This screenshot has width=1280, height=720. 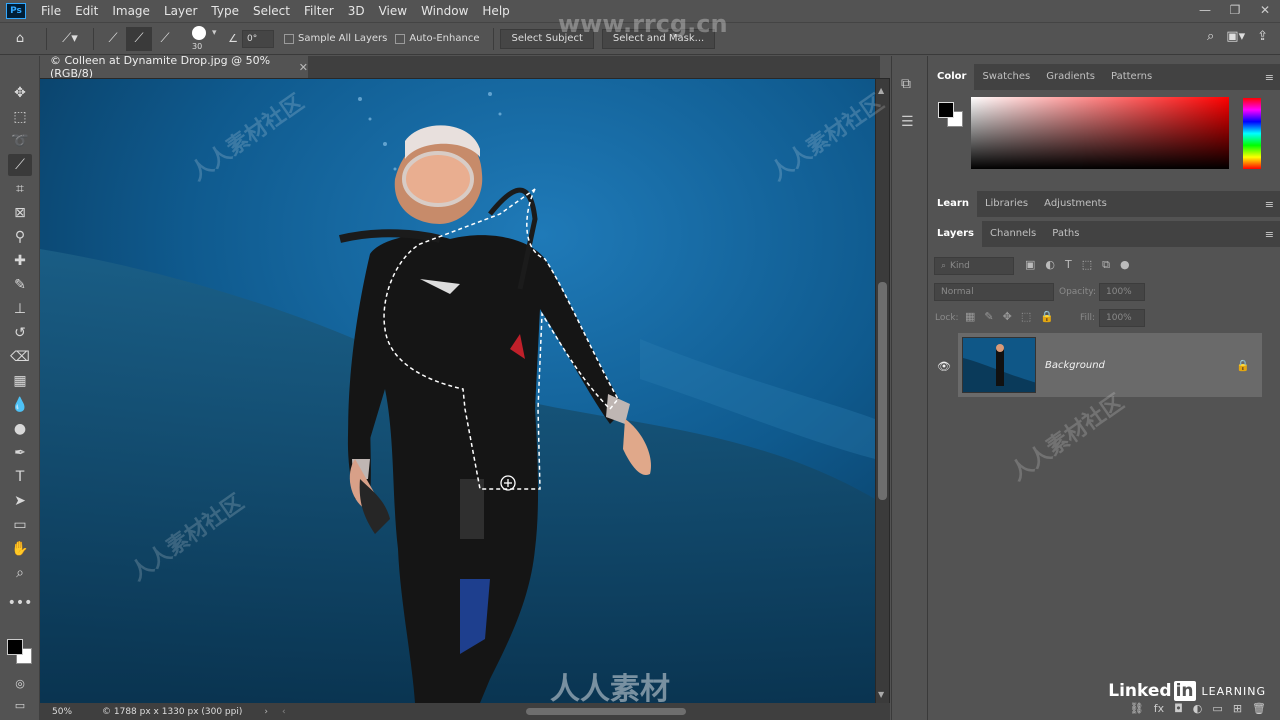 What do you see at coordinates (319, 11) in the screenshot?
I see `menu-filter: Filter` at bounding box center [319, 11].